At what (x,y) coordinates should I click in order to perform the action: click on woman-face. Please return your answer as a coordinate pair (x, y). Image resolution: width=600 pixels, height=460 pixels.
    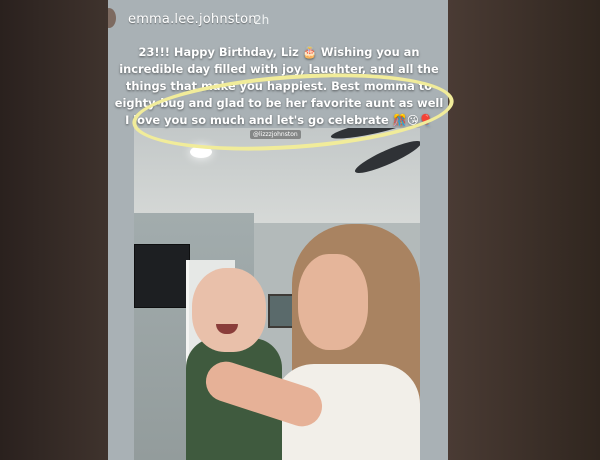
    Looking at the image, I should click on (333, 302).